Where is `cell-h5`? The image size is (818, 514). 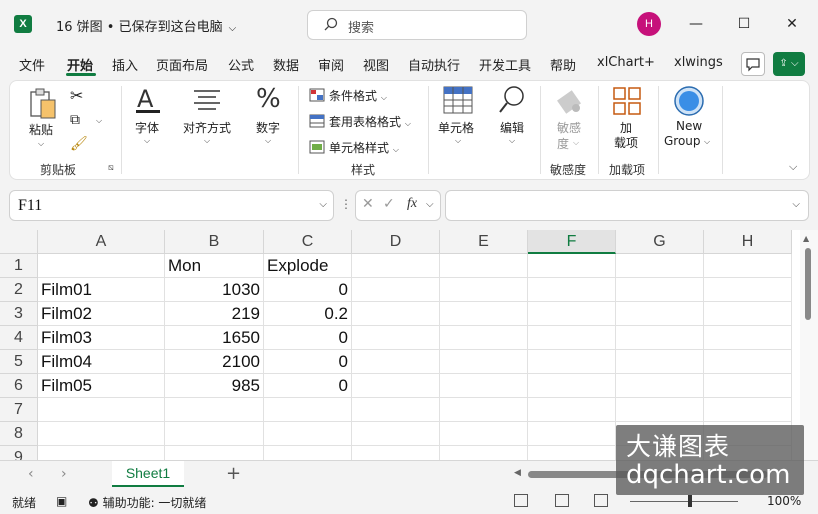 cell-h5 is located at coordinates (748, 362).